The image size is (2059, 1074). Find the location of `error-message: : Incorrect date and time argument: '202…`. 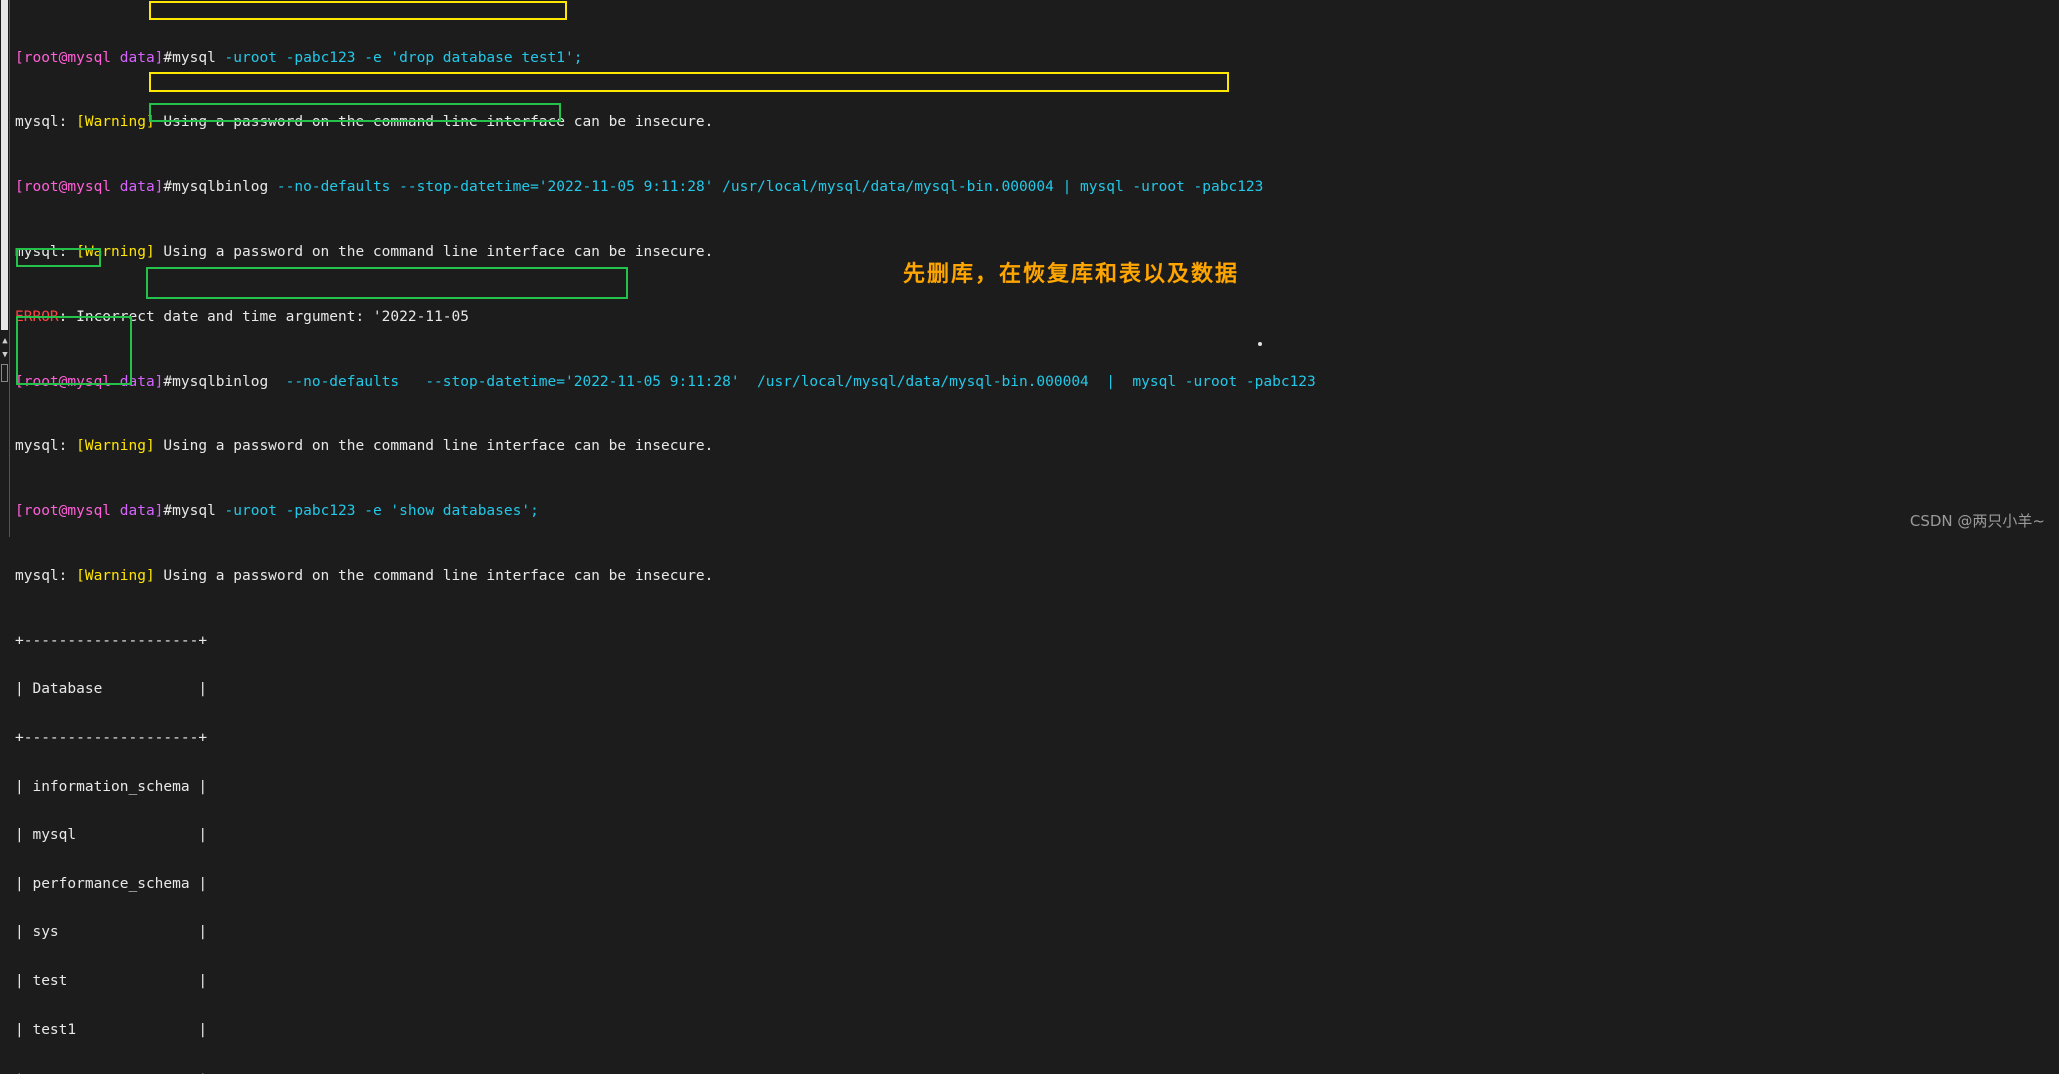

error-message: : Incorrect date and time argument: '202… is located at coordinates (263, 316).